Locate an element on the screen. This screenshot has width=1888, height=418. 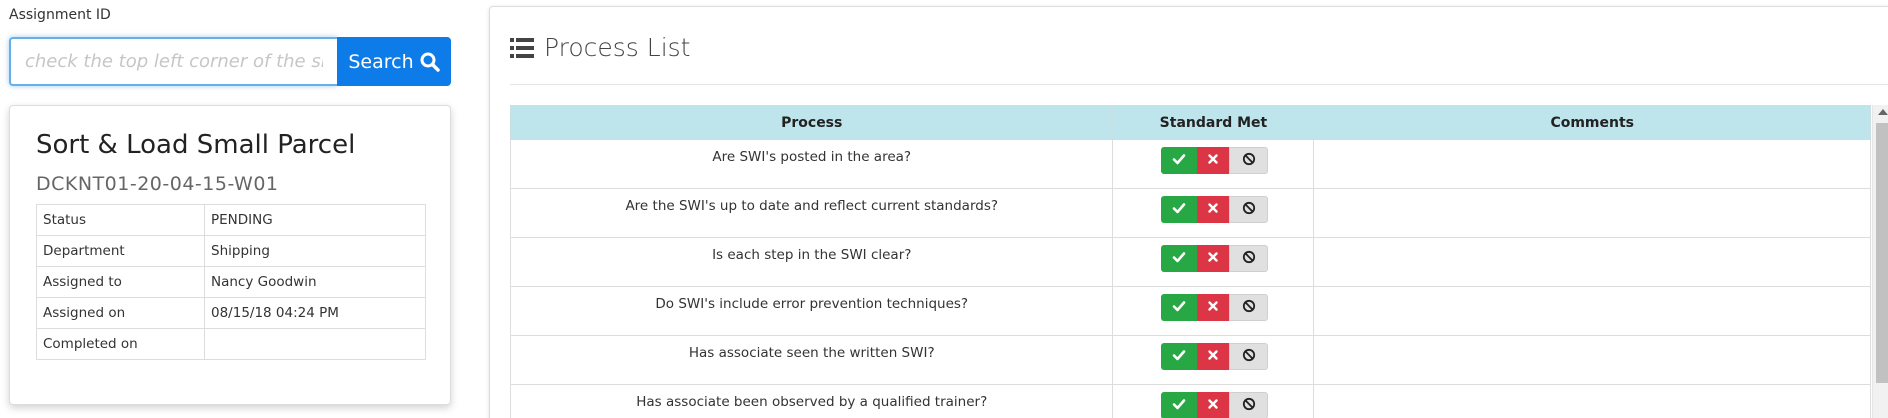
details-row: Assigned to Nancy Goodwin is located at coordinates (231, 282).